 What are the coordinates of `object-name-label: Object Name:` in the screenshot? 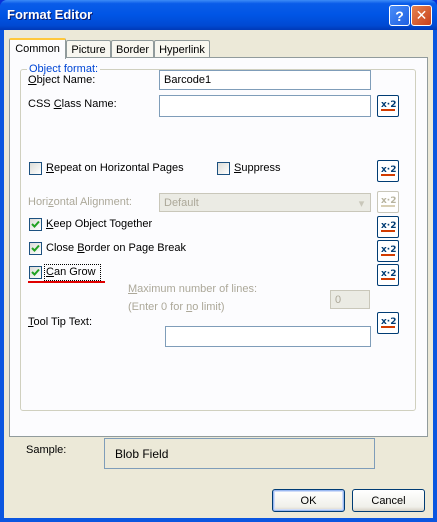 It's located at (62, 80).